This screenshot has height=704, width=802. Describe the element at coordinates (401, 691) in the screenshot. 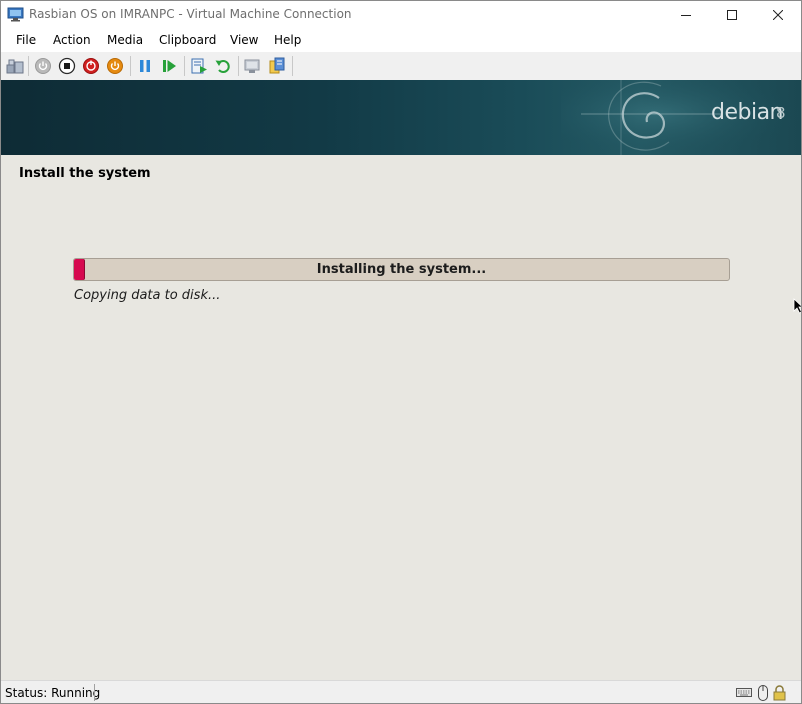

I see `status-bar: Status: Running` at that location.